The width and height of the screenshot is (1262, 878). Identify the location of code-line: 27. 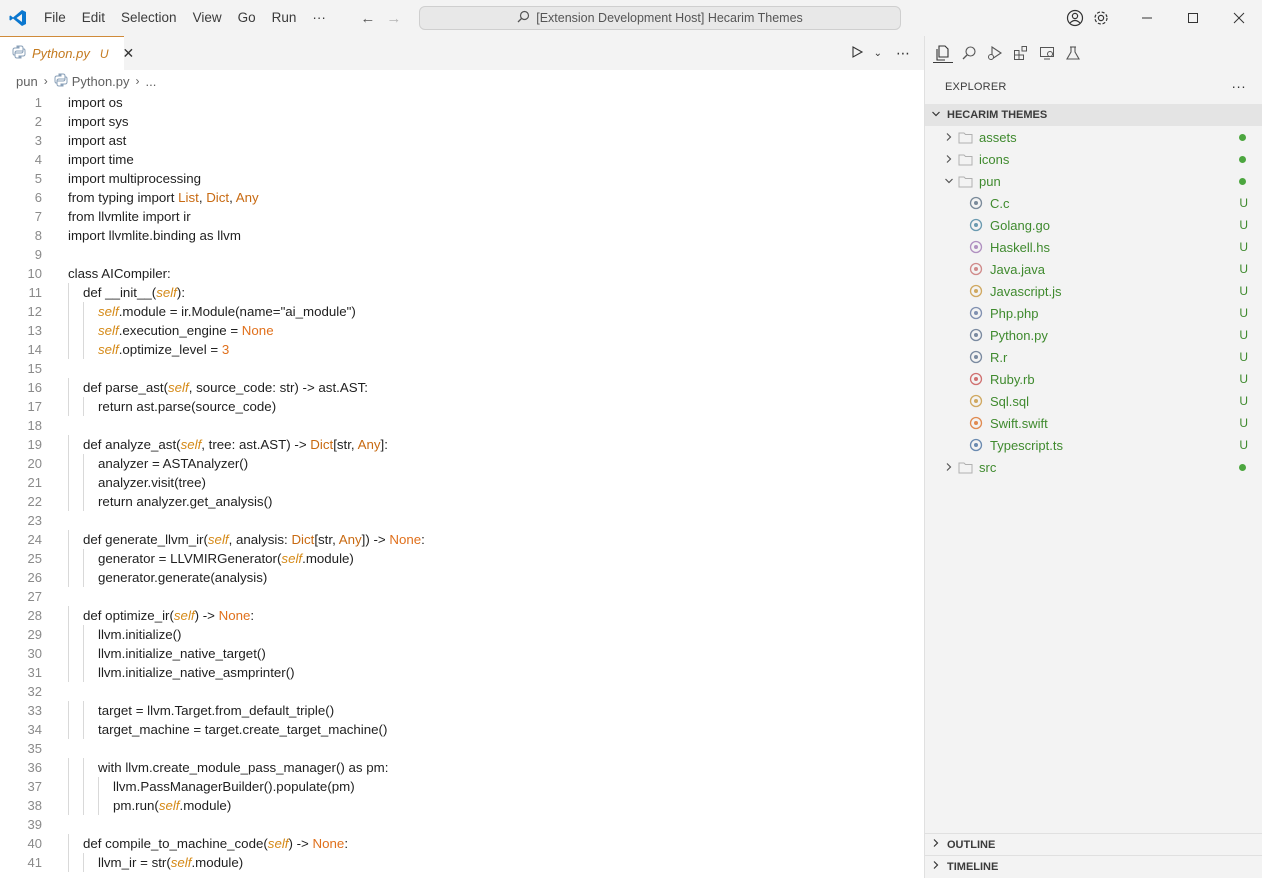
(462, 596).